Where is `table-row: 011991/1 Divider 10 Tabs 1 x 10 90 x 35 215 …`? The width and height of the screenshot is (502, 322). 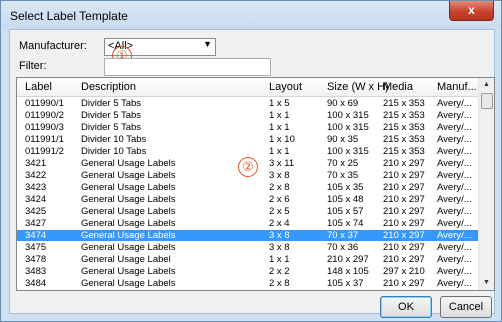 table-row: 011991/1 Divider 10 Tabs 1 x 10 90 x 35 215 … is located at coordinates (248, 139).